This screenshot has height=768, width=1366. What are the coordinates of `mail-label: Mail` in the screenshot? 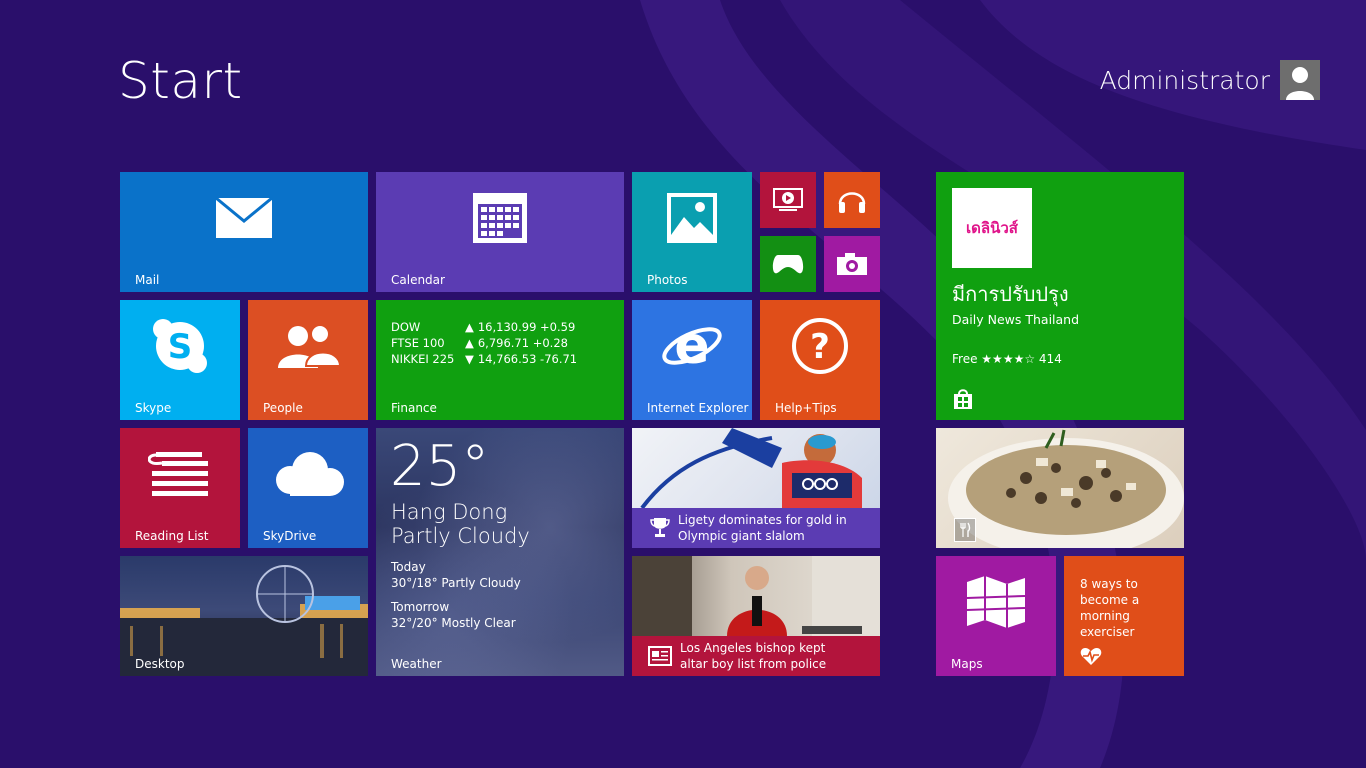 It's located at (147, 280).